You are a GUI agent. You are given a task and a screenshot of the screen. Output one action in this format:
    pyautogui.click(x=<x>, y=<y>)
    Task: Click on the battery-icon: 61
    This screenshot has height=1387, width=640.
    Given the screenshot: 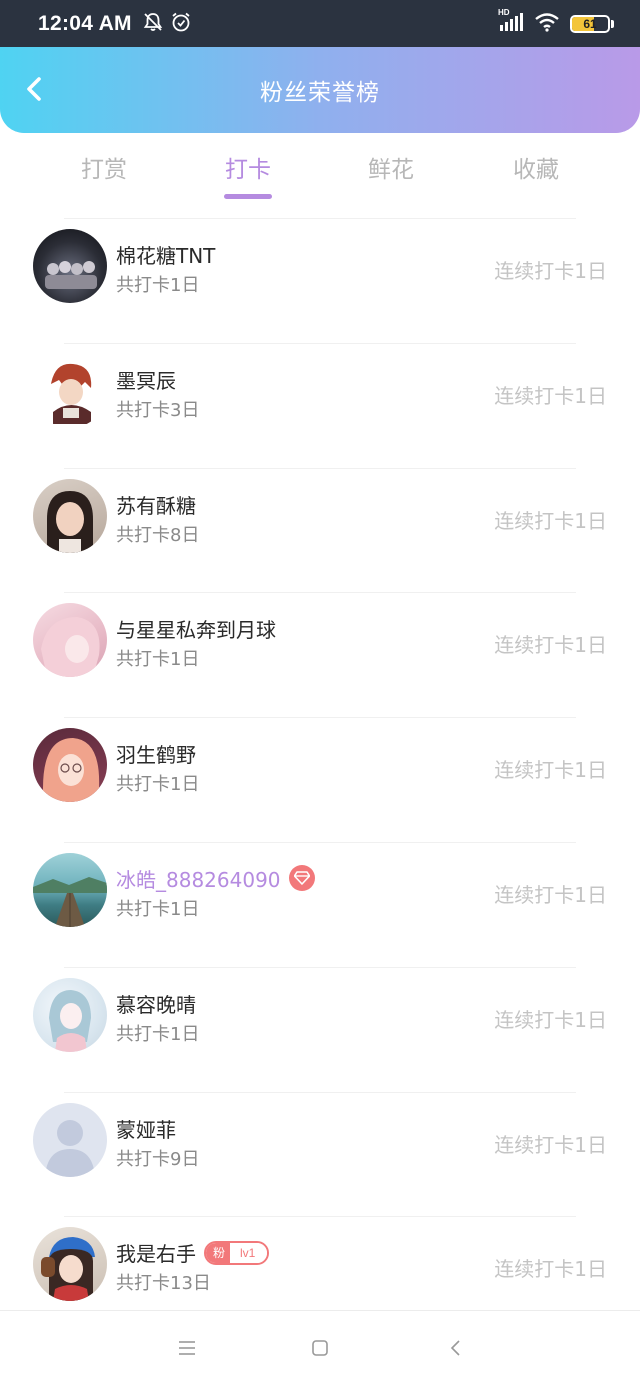 What is the action you would take?
    pyautogui.click(x=592, y=23)
    